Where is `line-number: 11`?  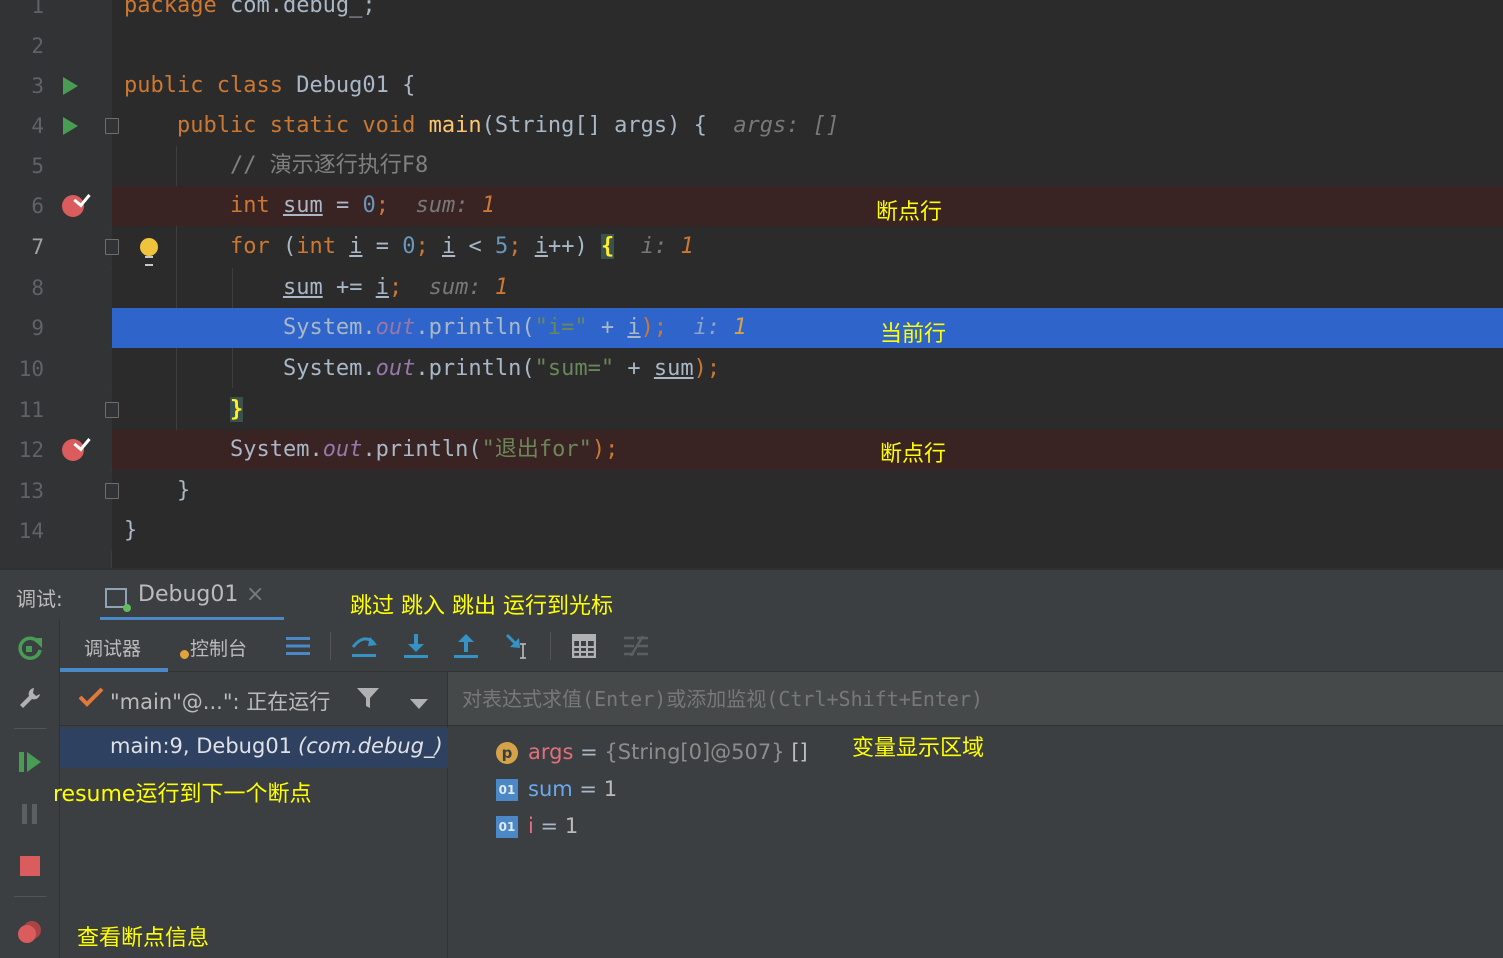 line-number: 11 is located at coordinates (31, 410).